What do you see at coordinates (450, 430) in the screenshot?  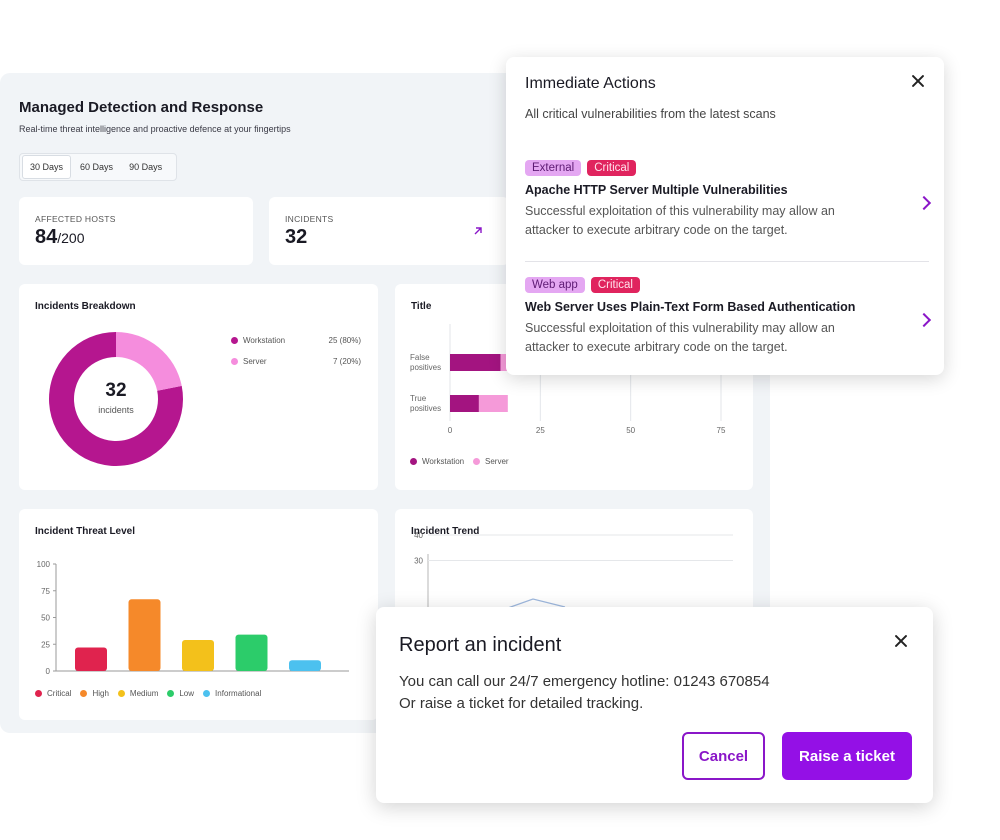 I see `x-tick-label: 0` at bounding box center [450, 430].